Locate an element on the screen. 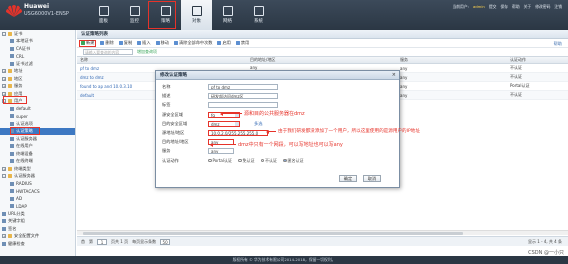  nav-tab: 系统 is located at coordinates (258, 15).